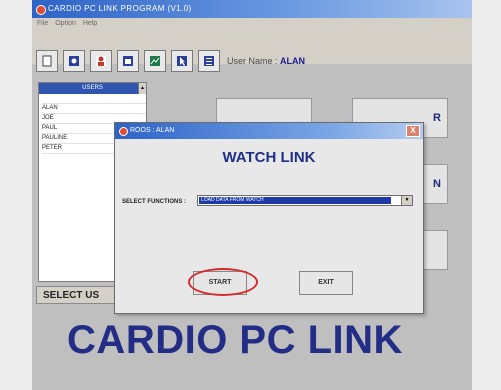 The width and height of the screenshot is (501, 390). What do you see at coordinates (65, 24) in the screenshot?
I see `menu-item-option: Option` at bounding box center [65, 24].